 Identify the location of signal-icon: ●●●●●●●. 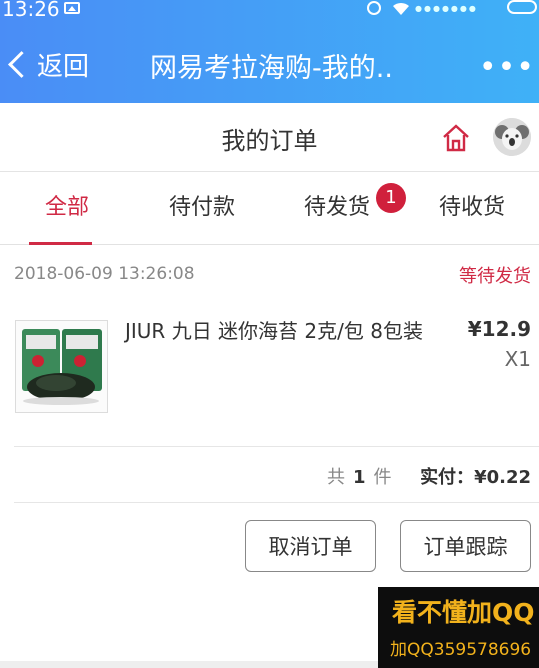
(446, 8).